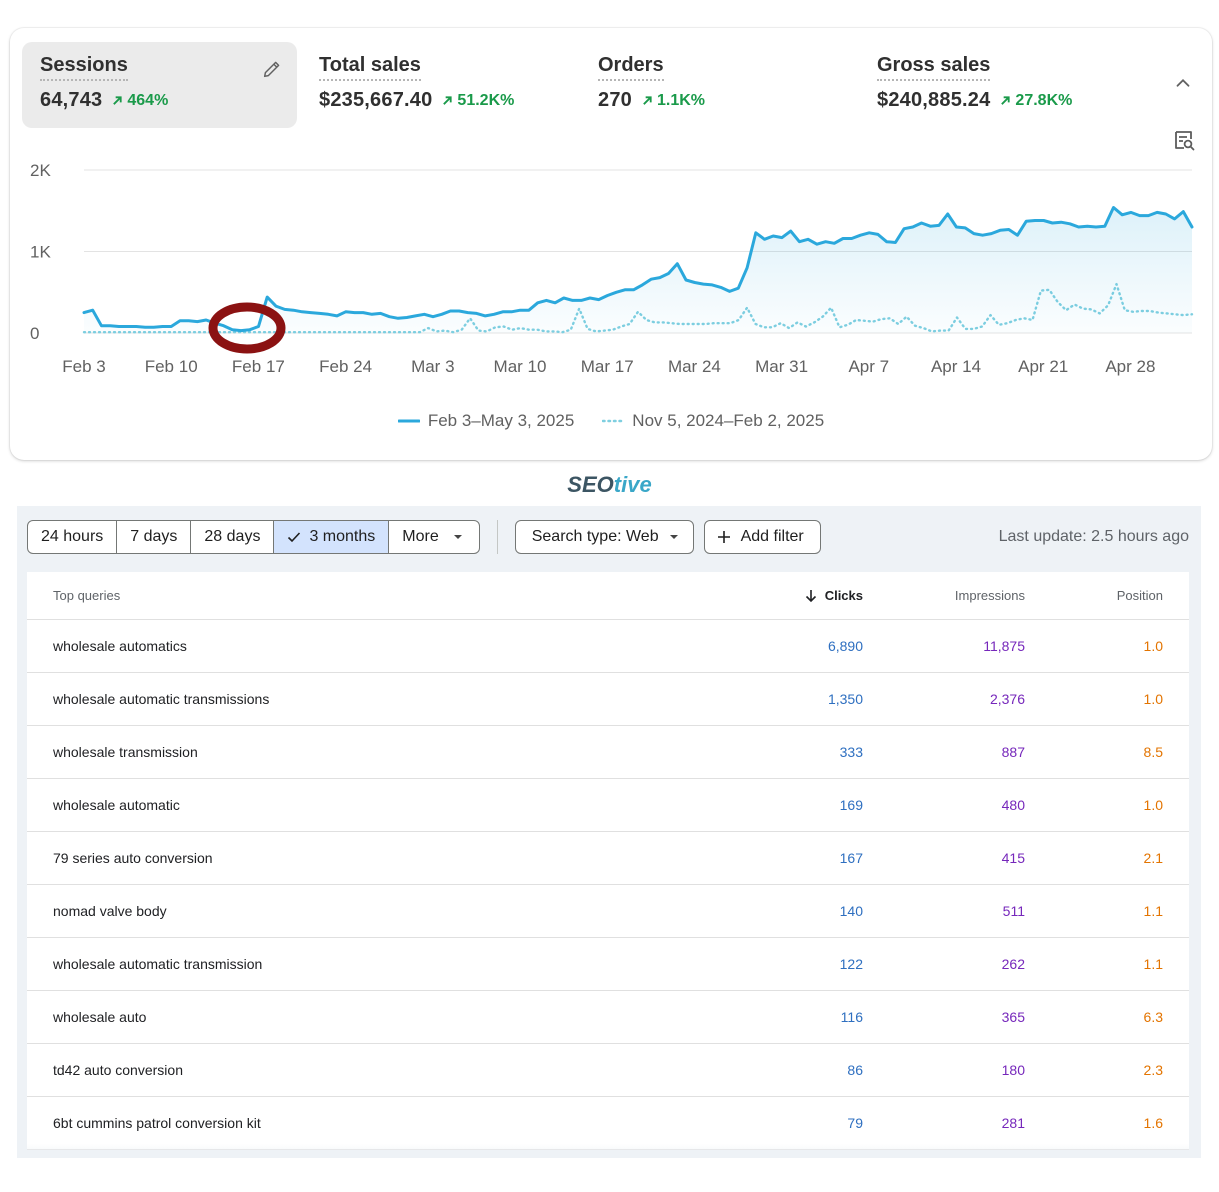 This screenshot has height=1192, width=1219. I want to click on x-tick-label: Apr 7, so click(868, 366).